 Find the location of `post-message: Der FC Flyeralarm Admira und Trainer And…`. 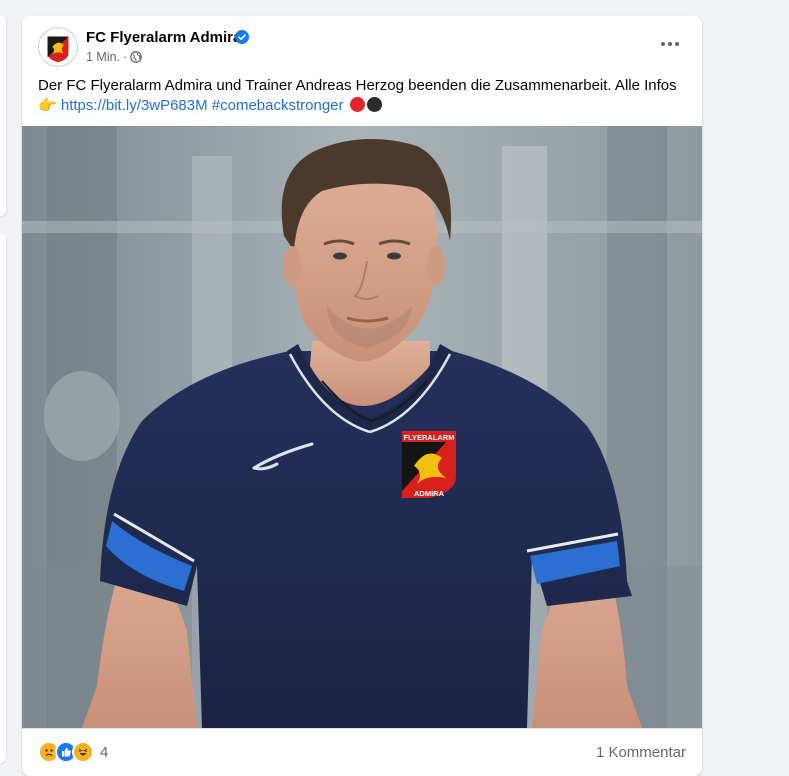

post-message: Der FC Flyeralarm Admira und Trainer And… is located at coordinates (357, 85).